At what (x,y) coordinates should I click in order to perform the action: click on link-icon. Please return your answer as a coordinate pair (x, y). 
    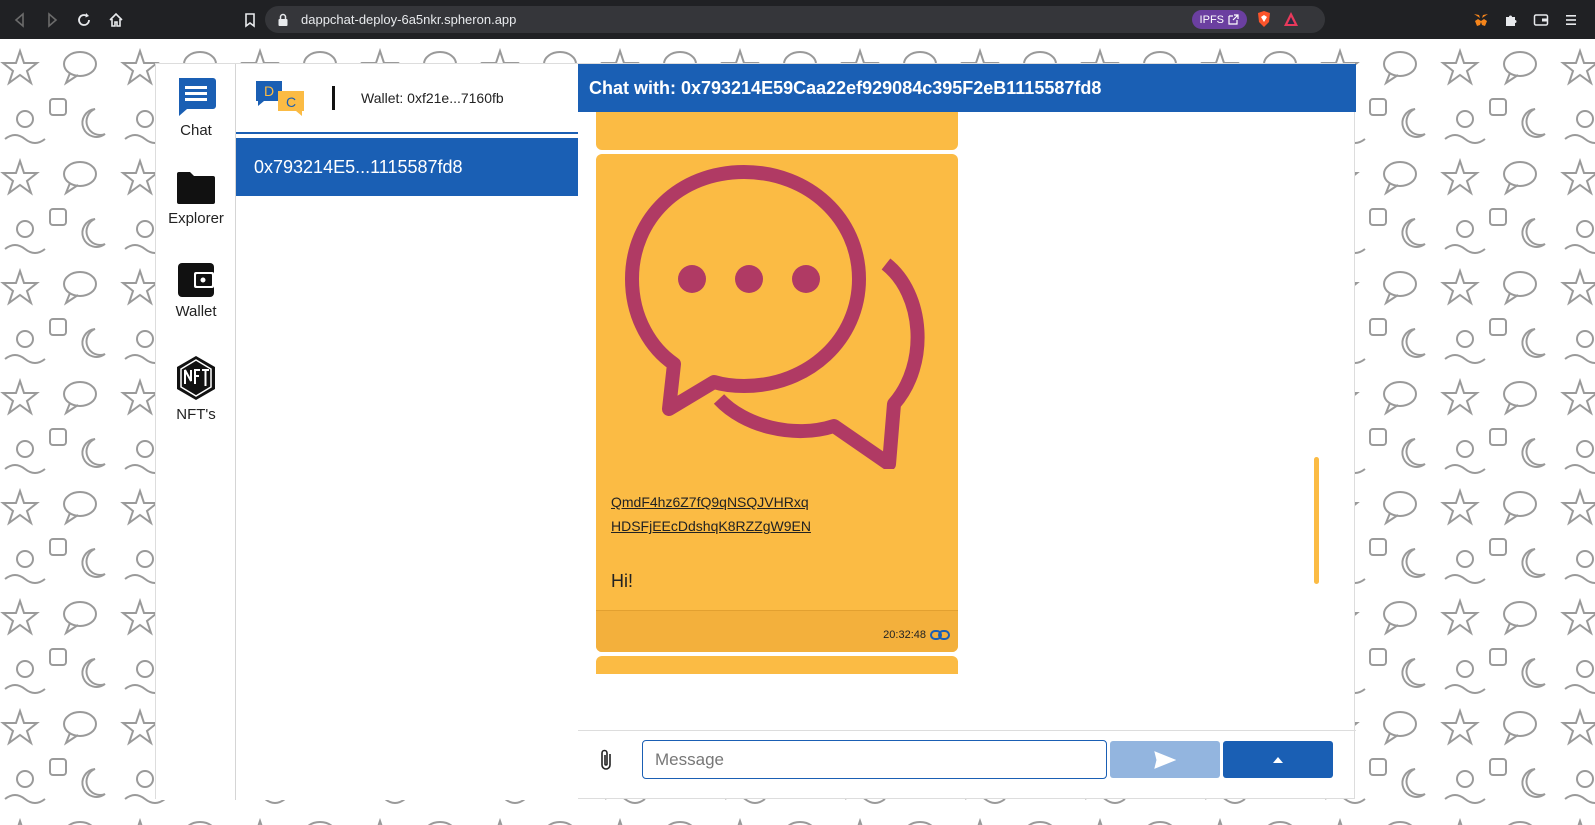
    Looking at the image, I should click on (940, 635).